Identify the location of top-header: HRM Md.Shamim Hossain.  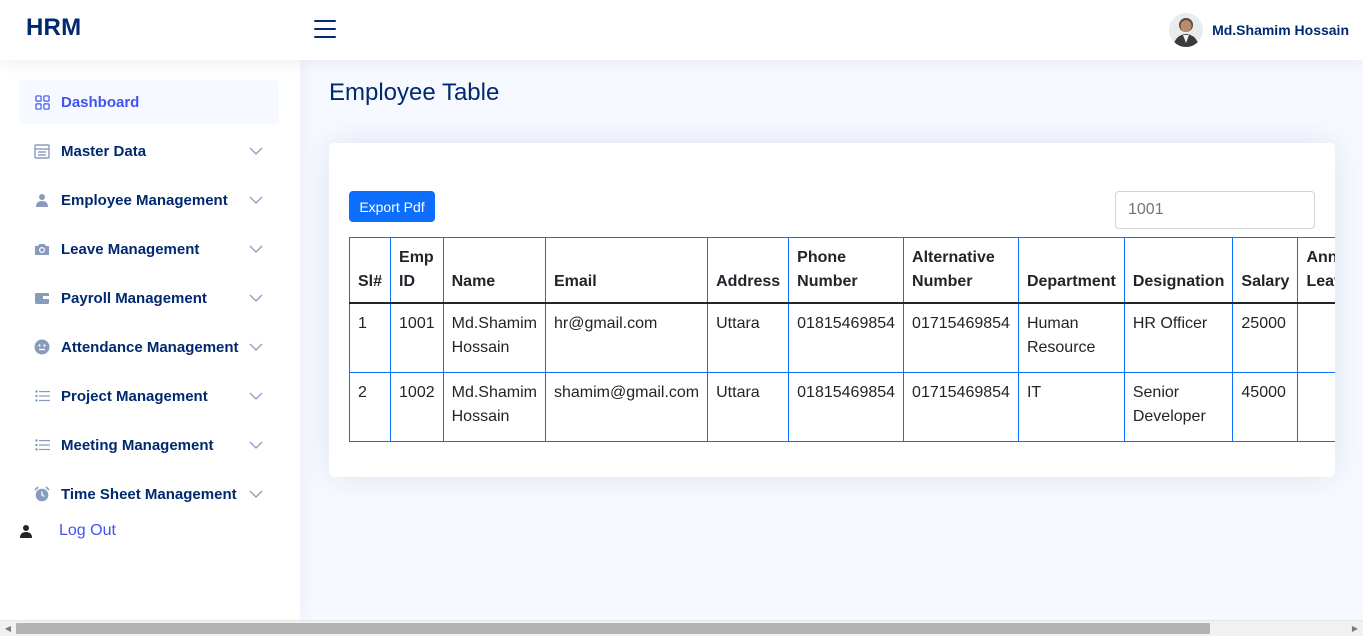
(681, 30).